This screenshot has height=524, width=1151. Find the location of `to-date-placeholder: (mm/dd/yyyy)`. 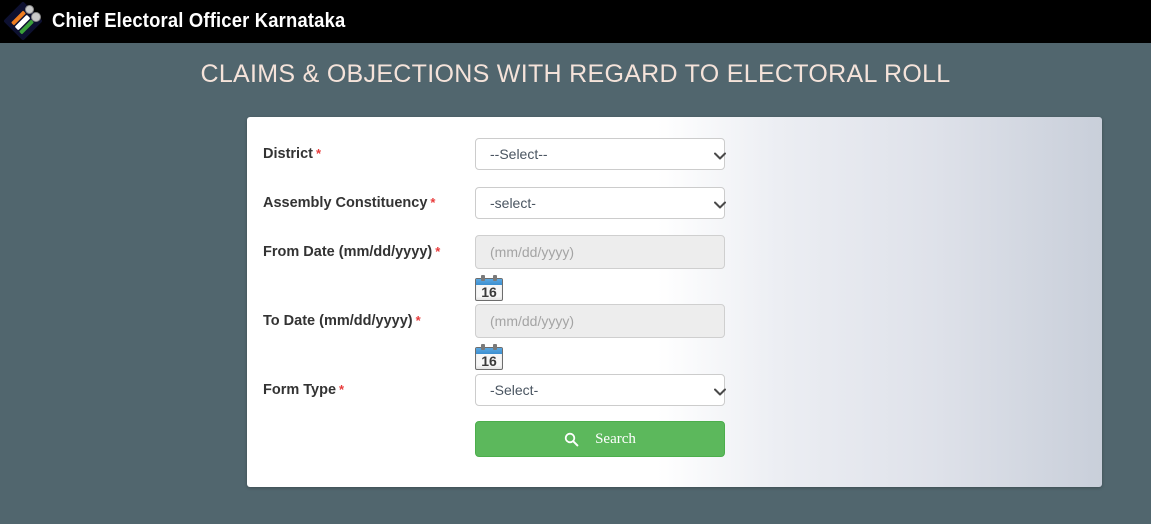

to-date-placeholder: (mm/dd/yyyy) is located at coordinates (532, 321).